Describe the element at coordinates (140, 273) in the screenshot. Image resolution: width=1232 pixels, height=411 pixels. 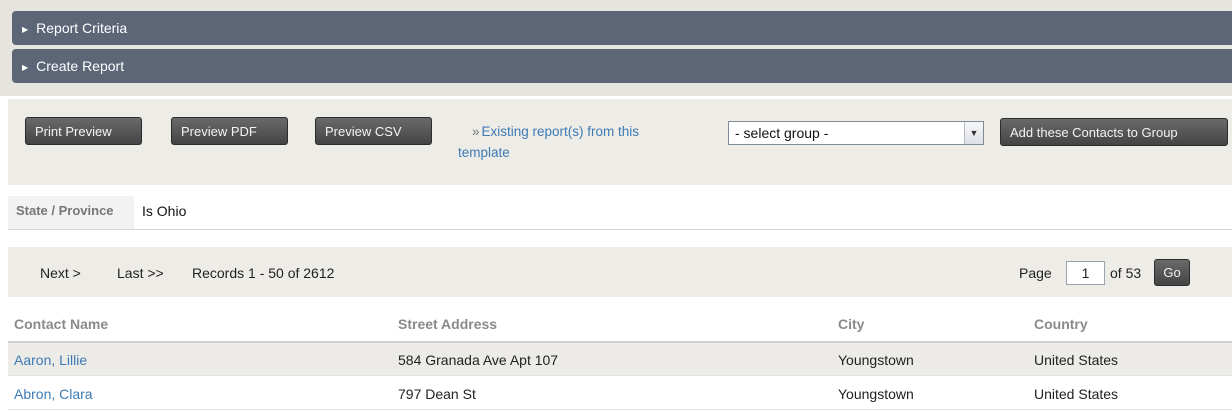
I see `last-page-link: Last >>` at that location.